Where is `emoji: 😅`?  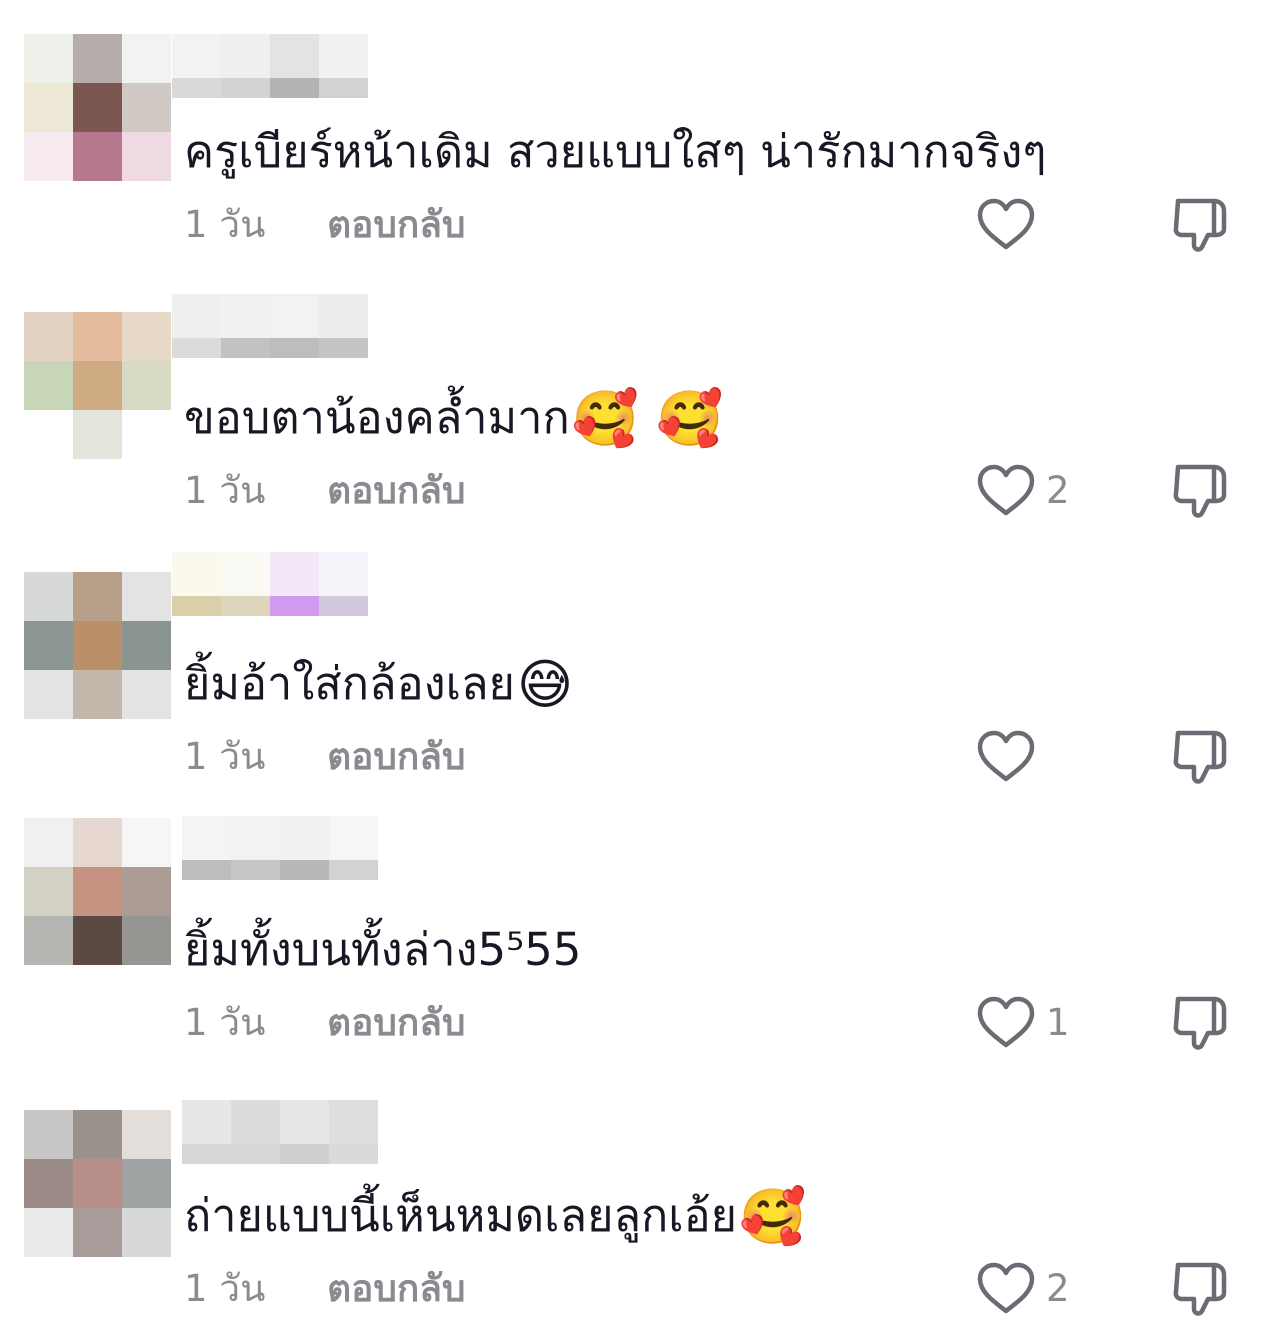 emoji: 😅 is located at coordinates (545, 684).